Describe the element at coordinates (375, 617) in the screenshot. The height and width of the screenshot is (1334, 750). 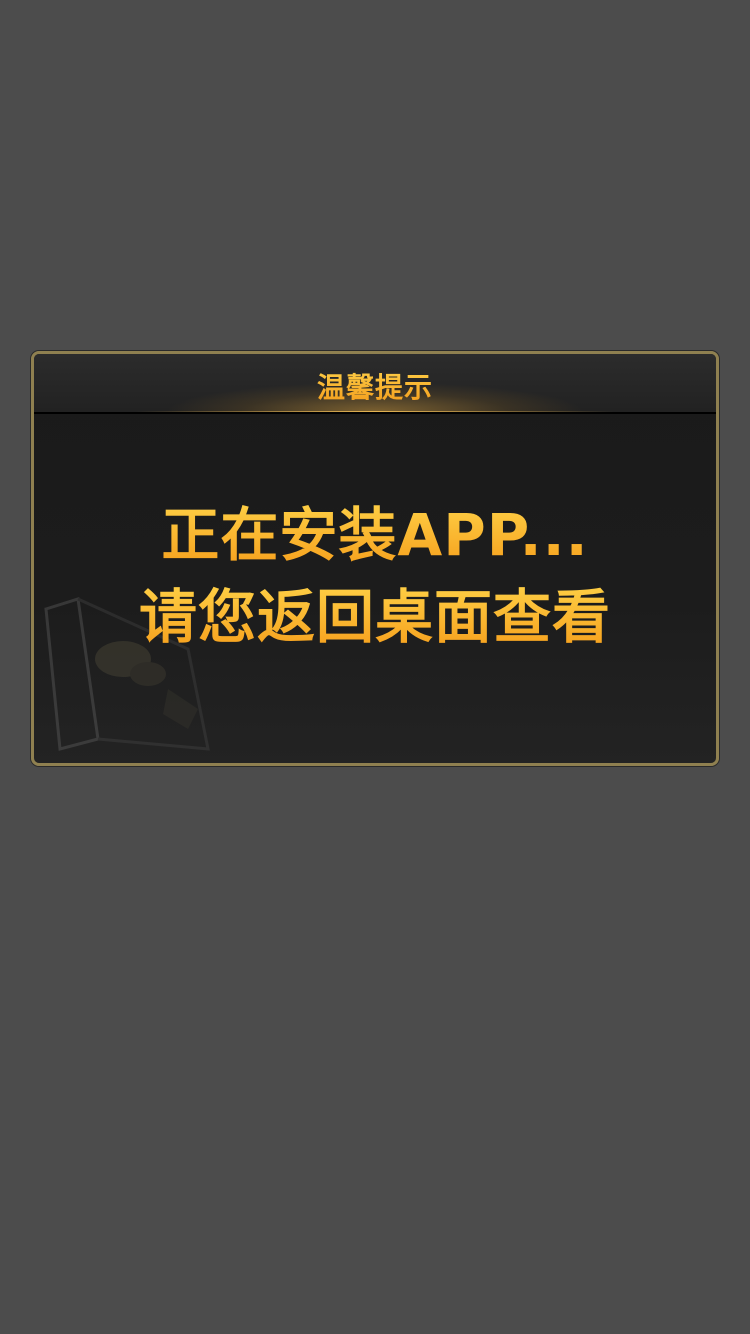
I see `message-line-return-home: 请您返回桌面查看` at that location.